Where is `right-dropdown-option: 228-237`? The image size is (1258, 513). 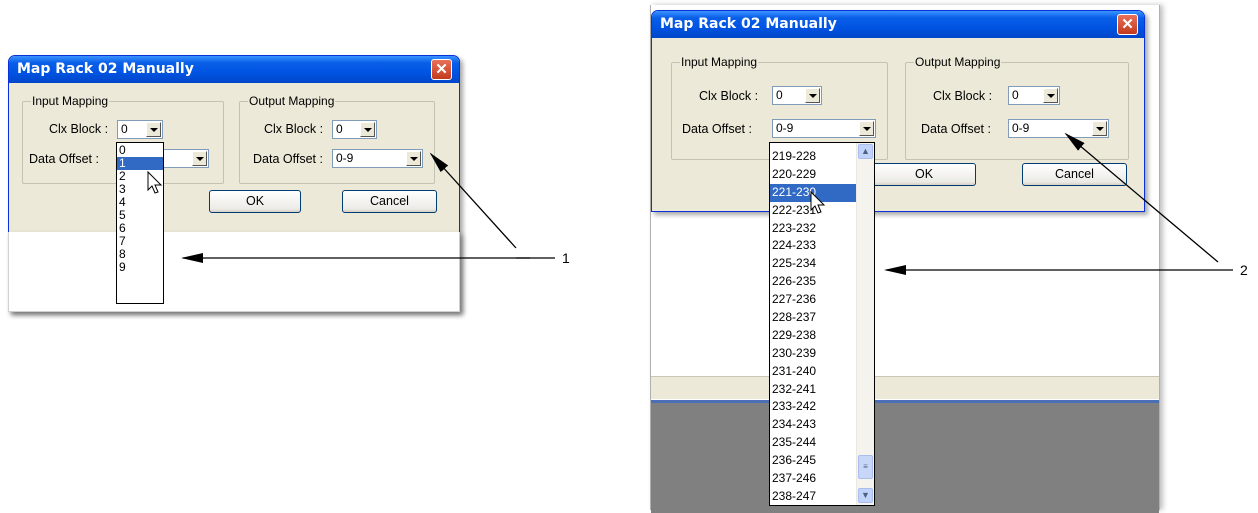
right-dropdown-option: 228-237 is located at coordinates (813, 318).